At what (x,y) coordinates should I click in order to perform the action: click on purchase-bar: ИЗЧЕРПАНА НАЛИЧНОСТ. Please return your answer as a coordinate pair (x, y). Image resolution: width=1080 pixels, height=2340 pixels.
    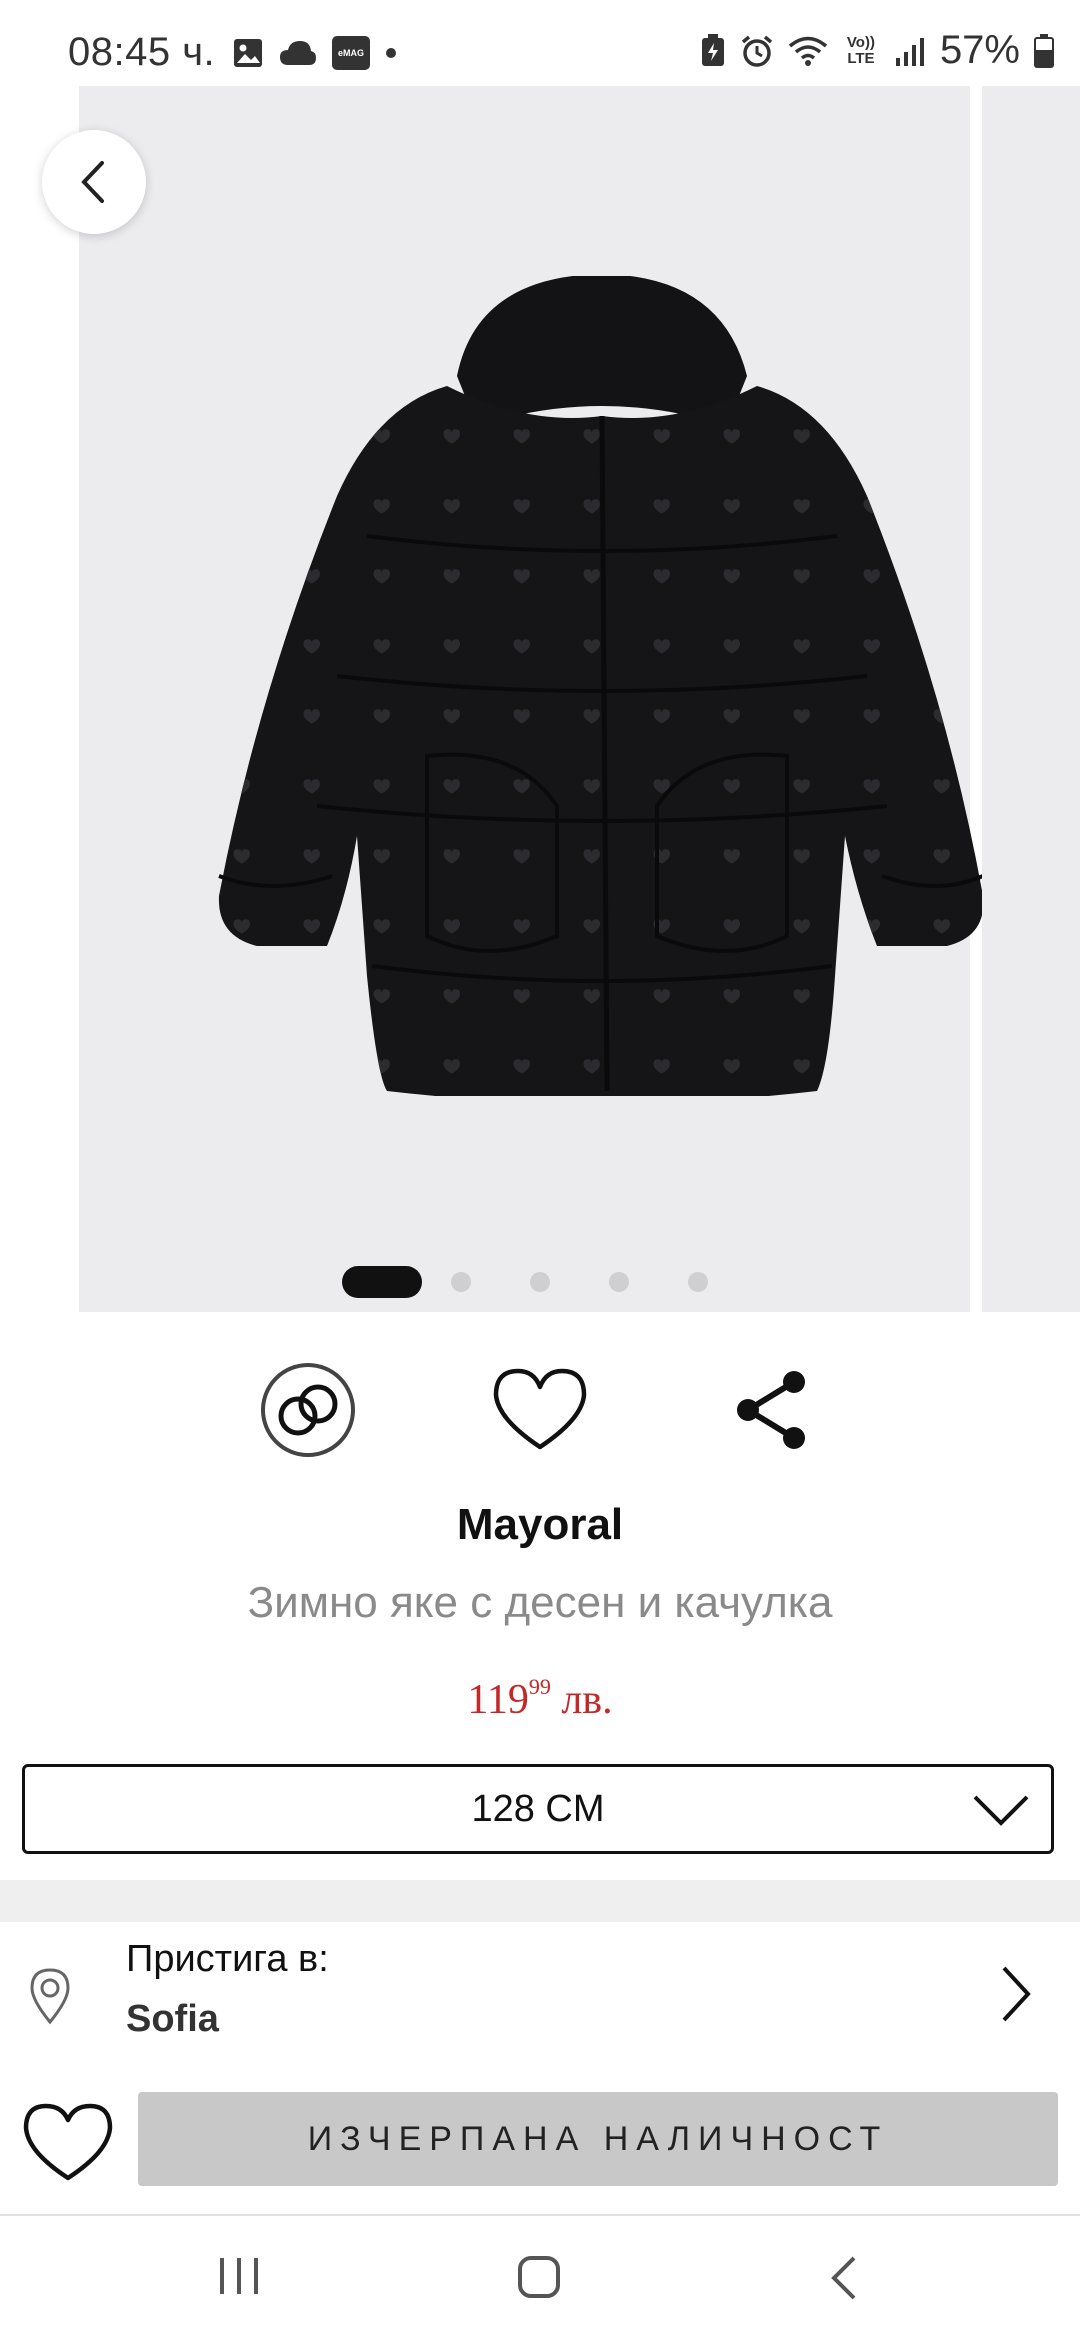
    Looking at the image, I should click on (540, 2143).